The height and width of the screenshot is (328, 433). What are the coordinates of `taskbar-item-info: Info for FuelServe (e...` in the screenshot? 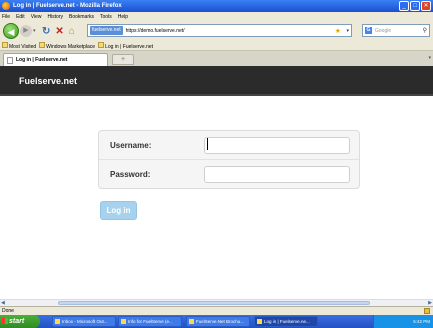 It's located at (150, 321).